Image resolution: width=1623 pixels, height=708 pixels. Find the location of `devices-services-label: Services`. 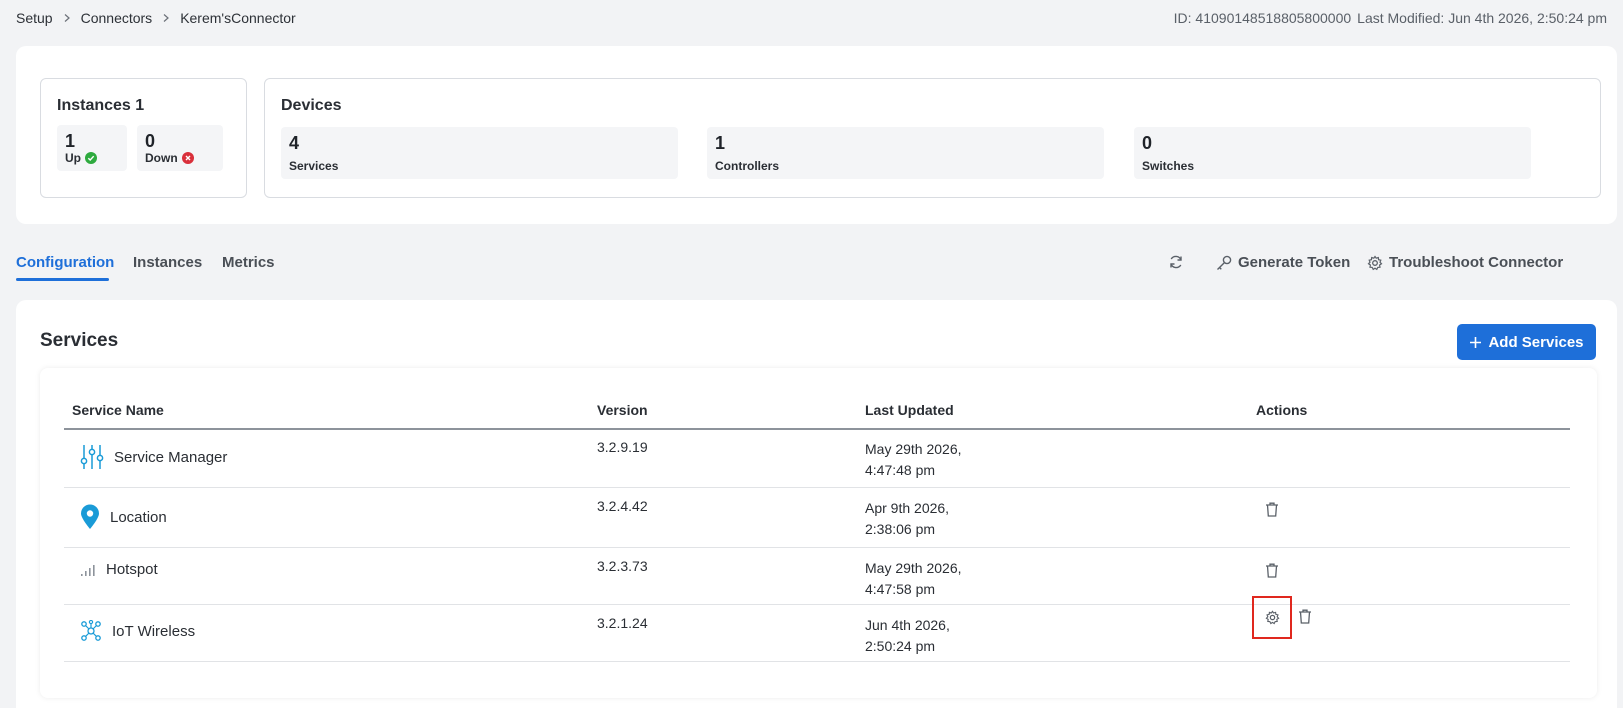

devices-services-label: Services is located at coordinates (314, 166).